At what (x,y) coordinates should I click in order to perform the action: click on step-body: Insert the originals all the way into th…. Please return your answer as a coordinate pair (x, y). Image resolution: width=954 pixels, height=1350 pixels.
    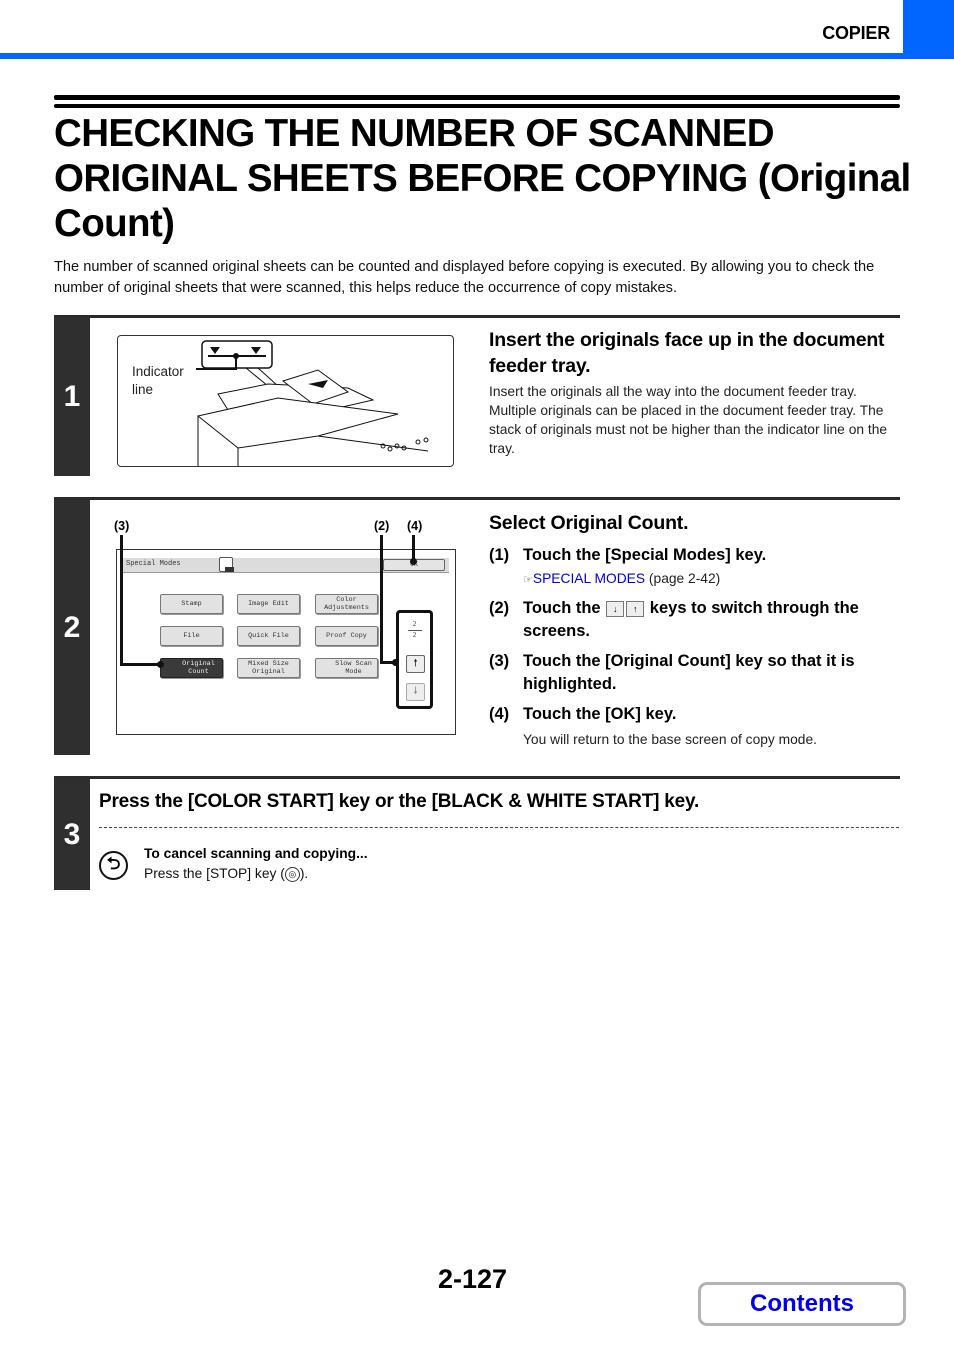
    Looking at the image, I should click on (688, 420).